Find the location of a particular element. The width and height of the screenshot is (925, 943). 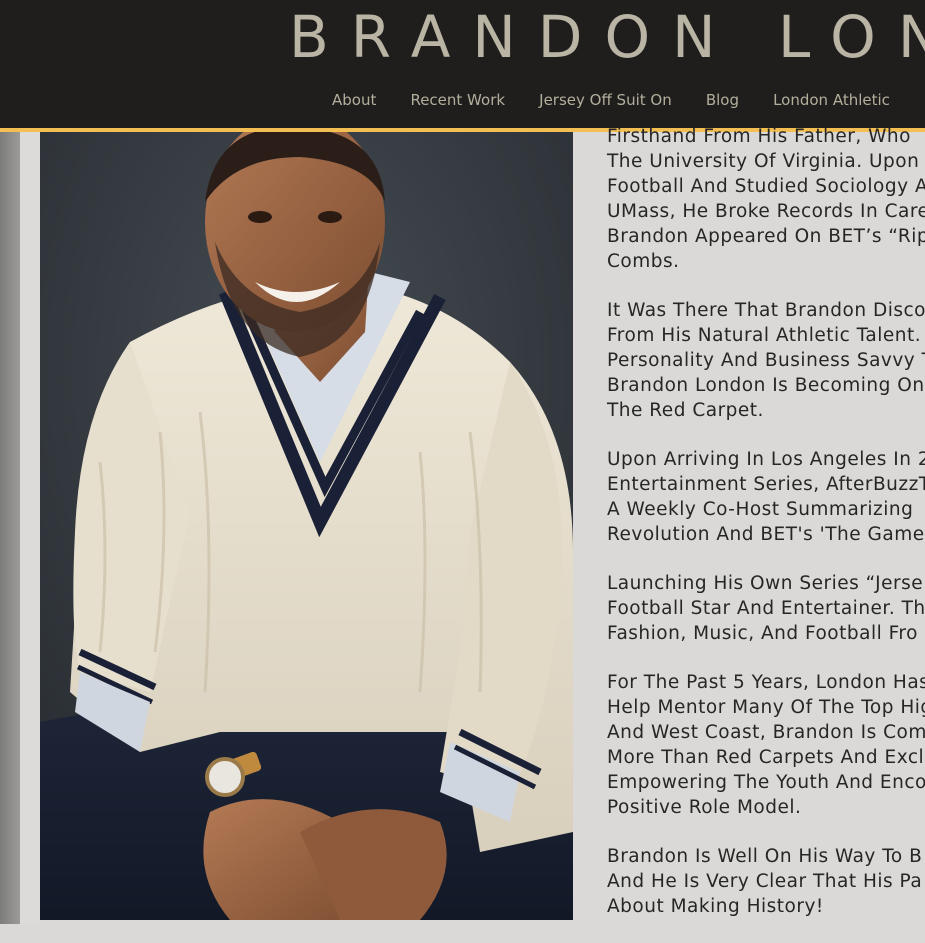

bio-line: About Making History! is located at coordinates (715, 906).